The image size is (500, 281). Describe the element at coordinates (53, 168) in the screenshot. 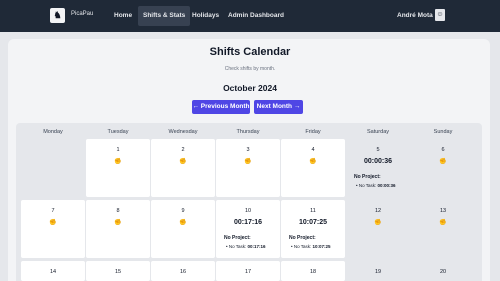

I see `calendar-day-empty` at that location.